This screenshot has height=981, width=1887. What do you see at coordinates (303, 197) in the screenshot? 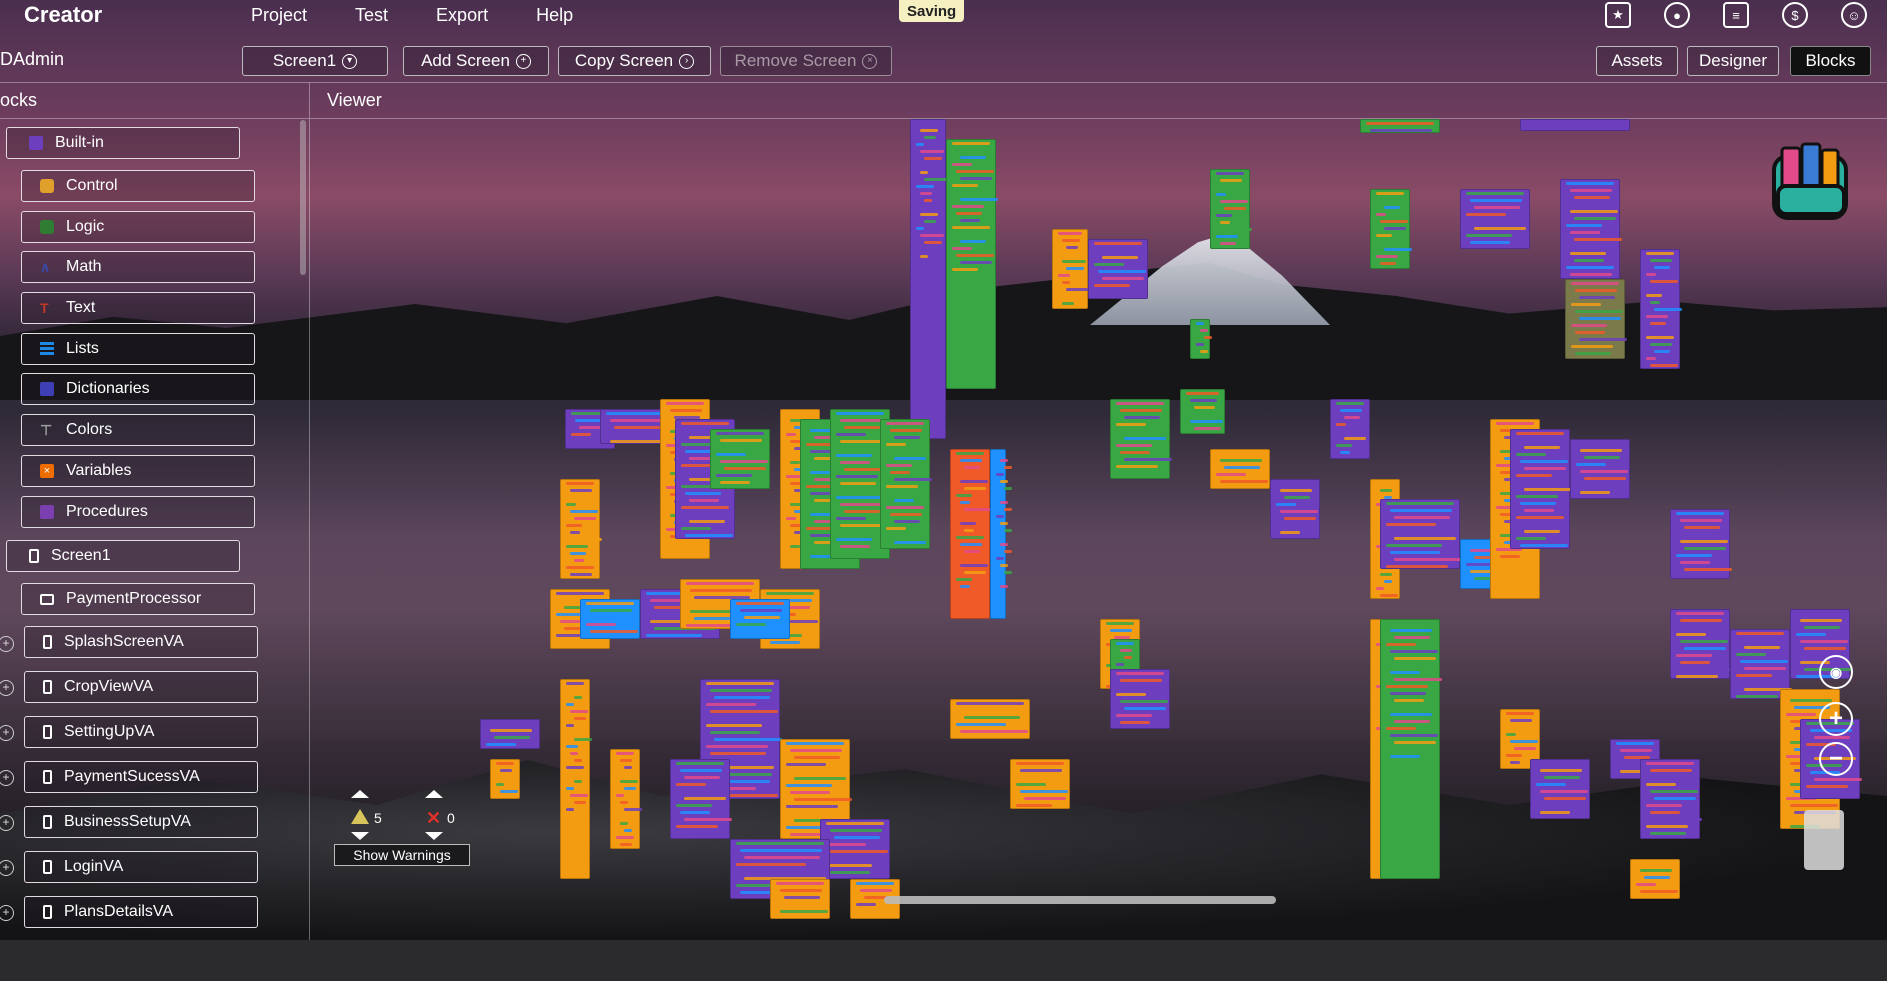
I see `panel-scrollbar` at bounding box center [303, 197].